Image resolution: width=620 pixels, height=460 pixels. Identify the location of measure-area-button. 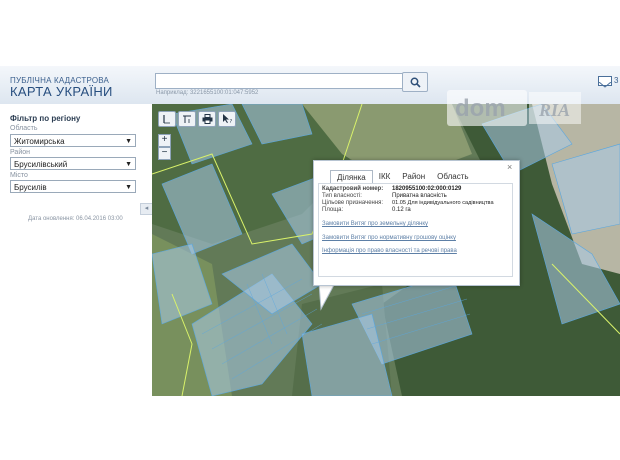
(187, 119).